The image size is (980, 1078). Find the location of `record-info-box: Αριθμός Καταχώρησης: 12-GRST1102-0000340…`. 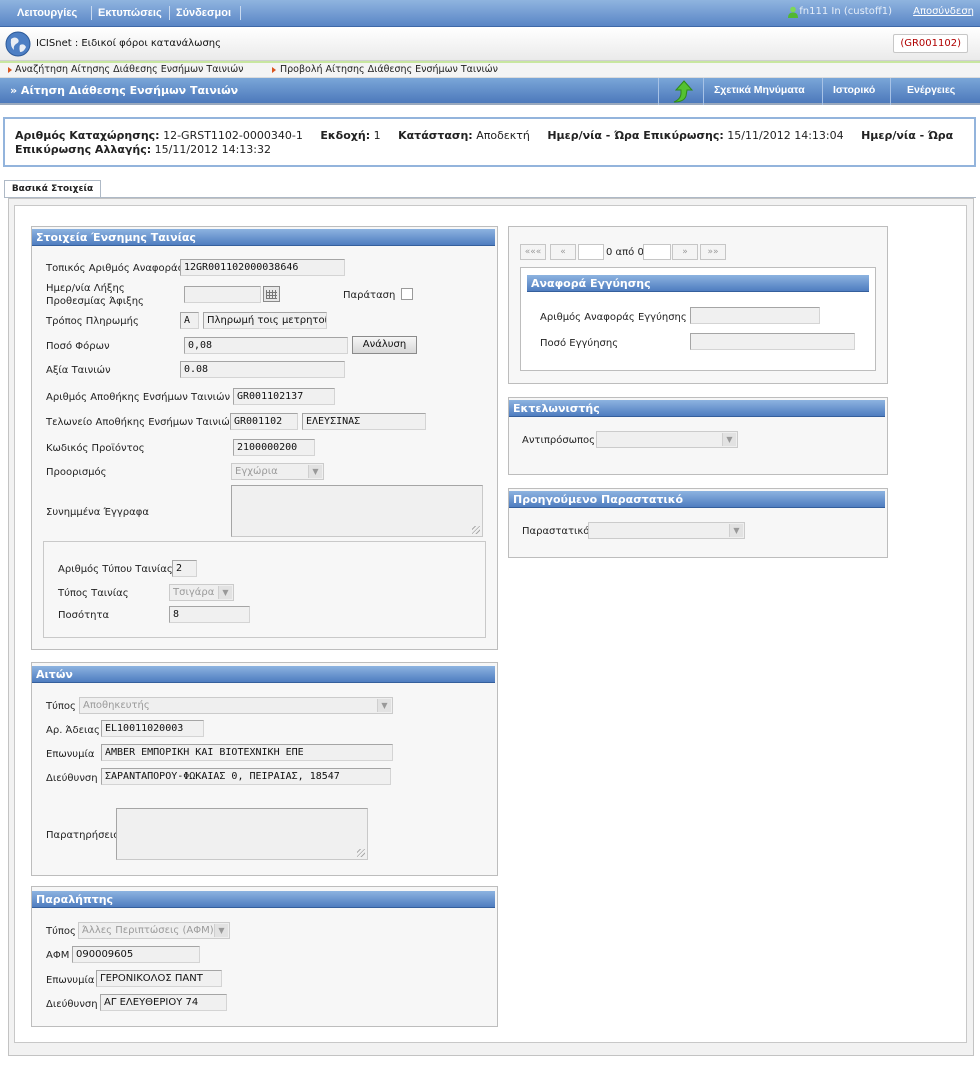

record-info-box: Αριθμός Καταχώρησης: 12-GRST1102-0000340… is located at coordinates (489, 142).